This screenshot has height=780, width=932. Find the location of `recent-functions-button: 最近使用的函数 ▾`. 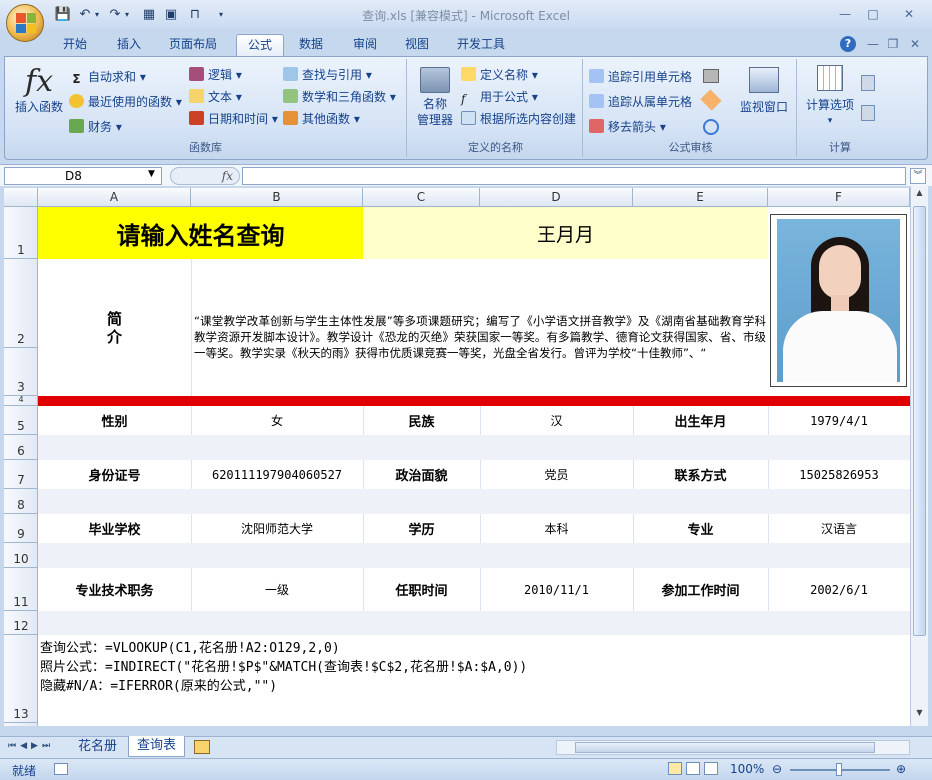

recent-functions-button: 最近使用的函数 ▾ is located at coordinates (125, 102).